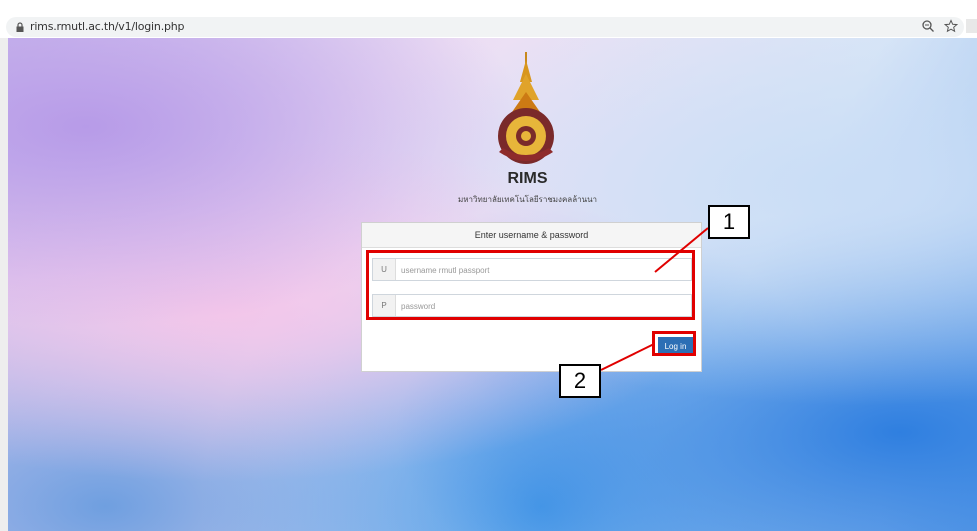 This screenshot has height=531, width=977. I want to click on callout-label-1: 1, so click(729, 222).